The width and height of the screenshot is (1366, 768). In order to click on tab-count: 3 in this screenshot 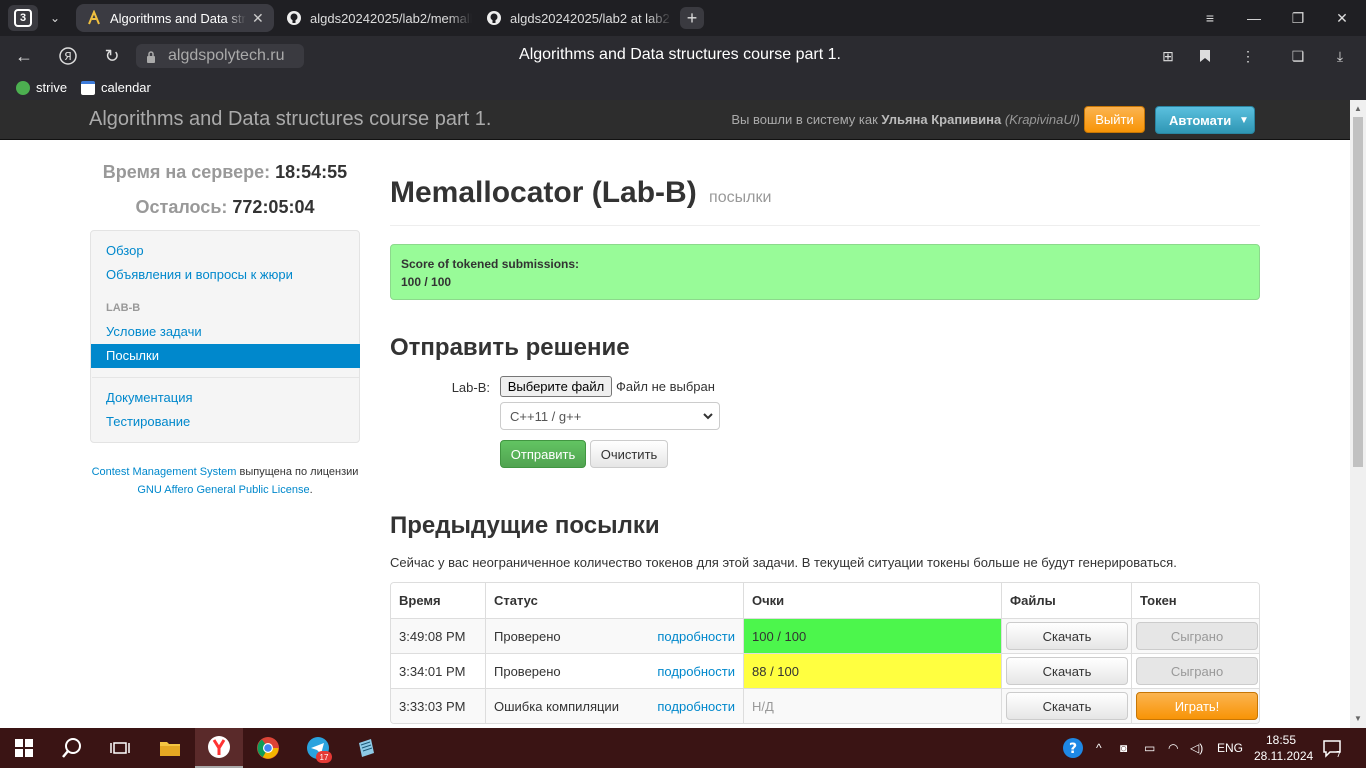, I will do `click(23, 18)`.